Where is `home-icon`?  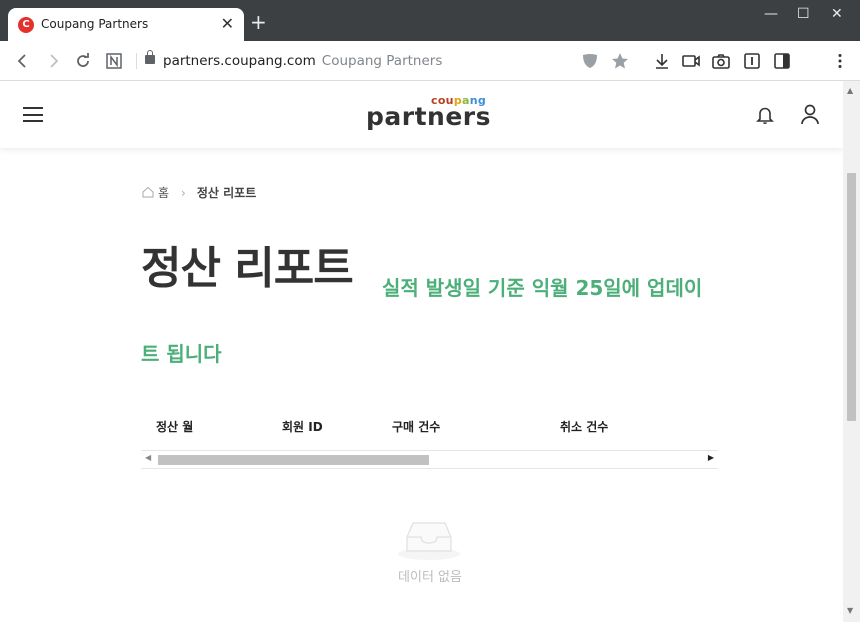 home-icon is located at coordinates (148, 192).